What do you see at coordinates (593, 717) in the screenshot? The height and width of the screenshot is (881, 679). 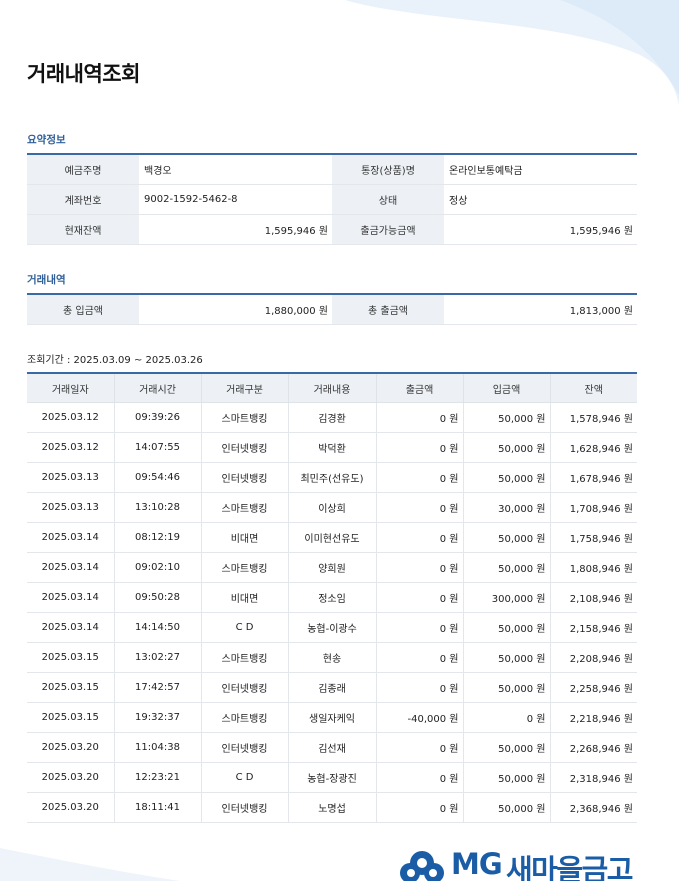 I see `tx-balance: 2,218,946 원` at bounding box center [593, 717].